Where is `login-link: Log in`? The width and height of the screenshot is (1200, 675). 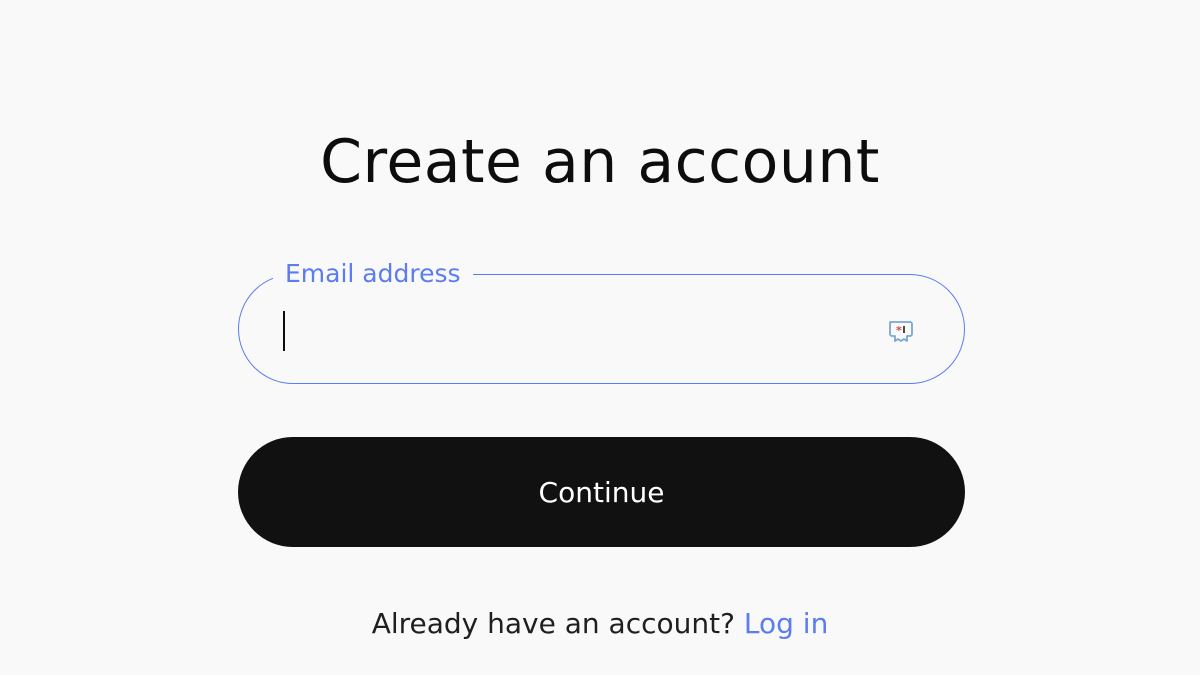
login-link: Log in is located at coordinates (786, 623).